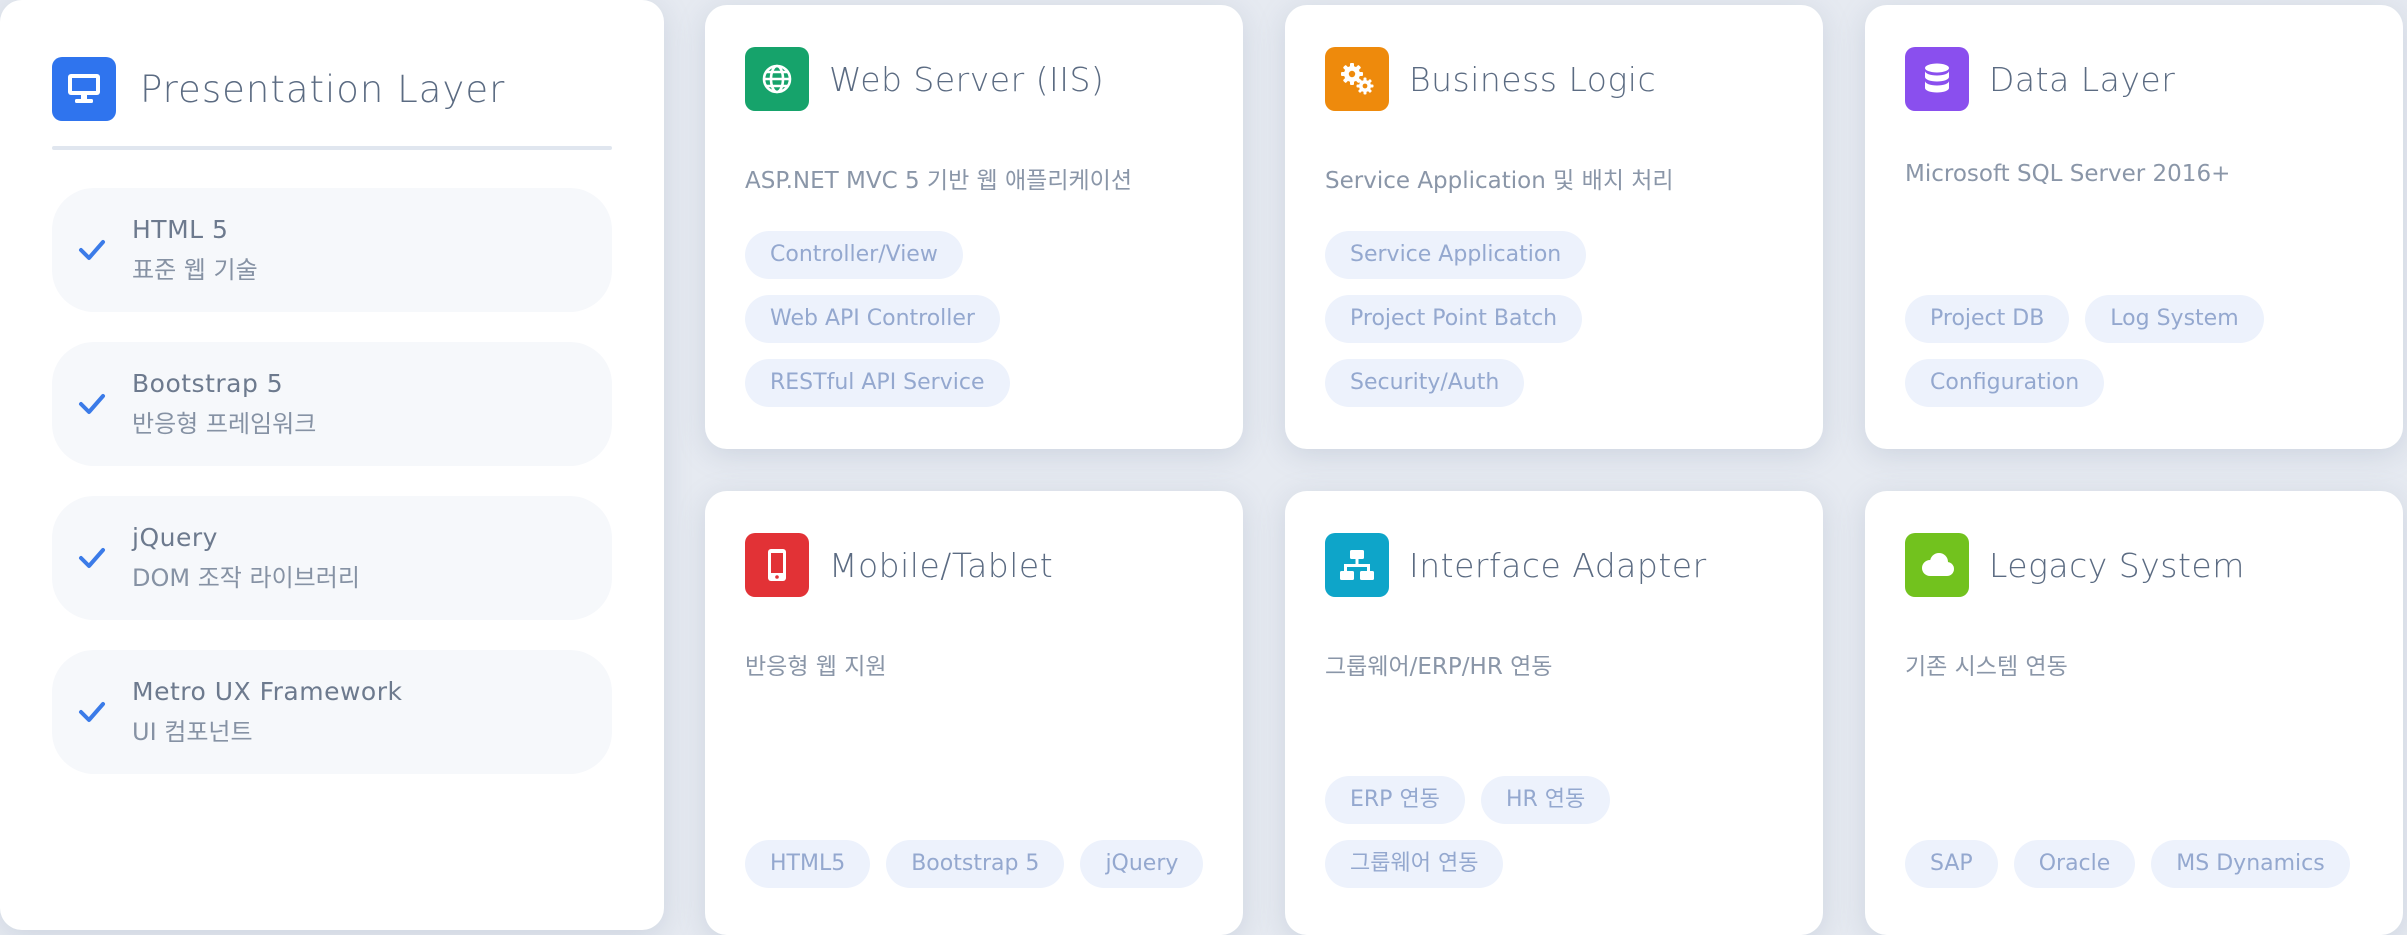  Describe the element at coordinates (941, 565) in the screenshot. I see `component-title: Mobile/Tablet` at that location.